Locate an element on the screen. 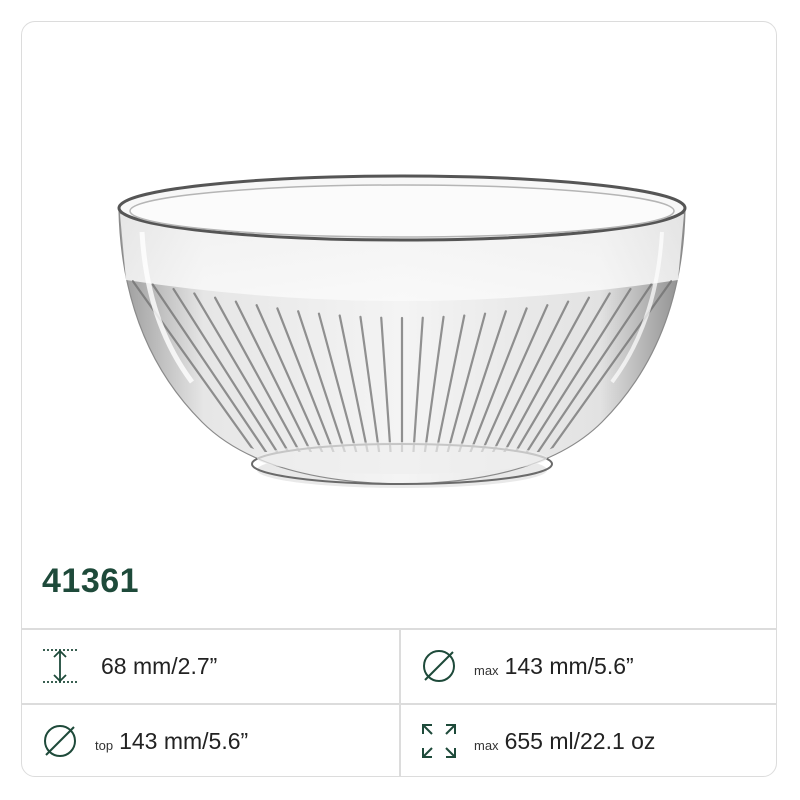 Image resolution: width=800 pixels, height=800 pixels. spec-capacity: max 655 ml/22.1 oz is located at coordinates (537, 739).